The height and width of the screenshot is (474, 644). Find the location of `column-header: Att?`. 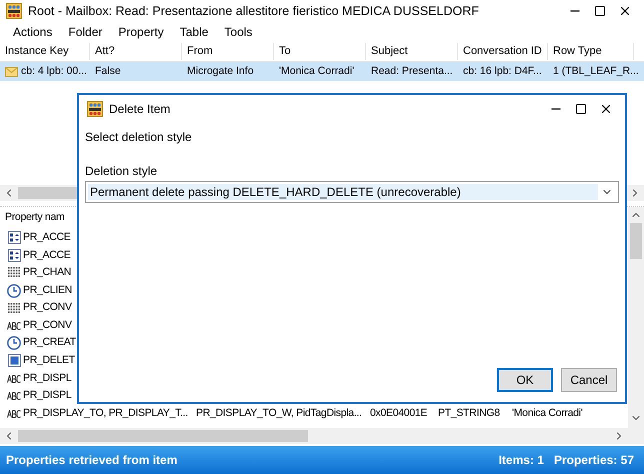

column-header: Att? is located at coordinates (136, 51).